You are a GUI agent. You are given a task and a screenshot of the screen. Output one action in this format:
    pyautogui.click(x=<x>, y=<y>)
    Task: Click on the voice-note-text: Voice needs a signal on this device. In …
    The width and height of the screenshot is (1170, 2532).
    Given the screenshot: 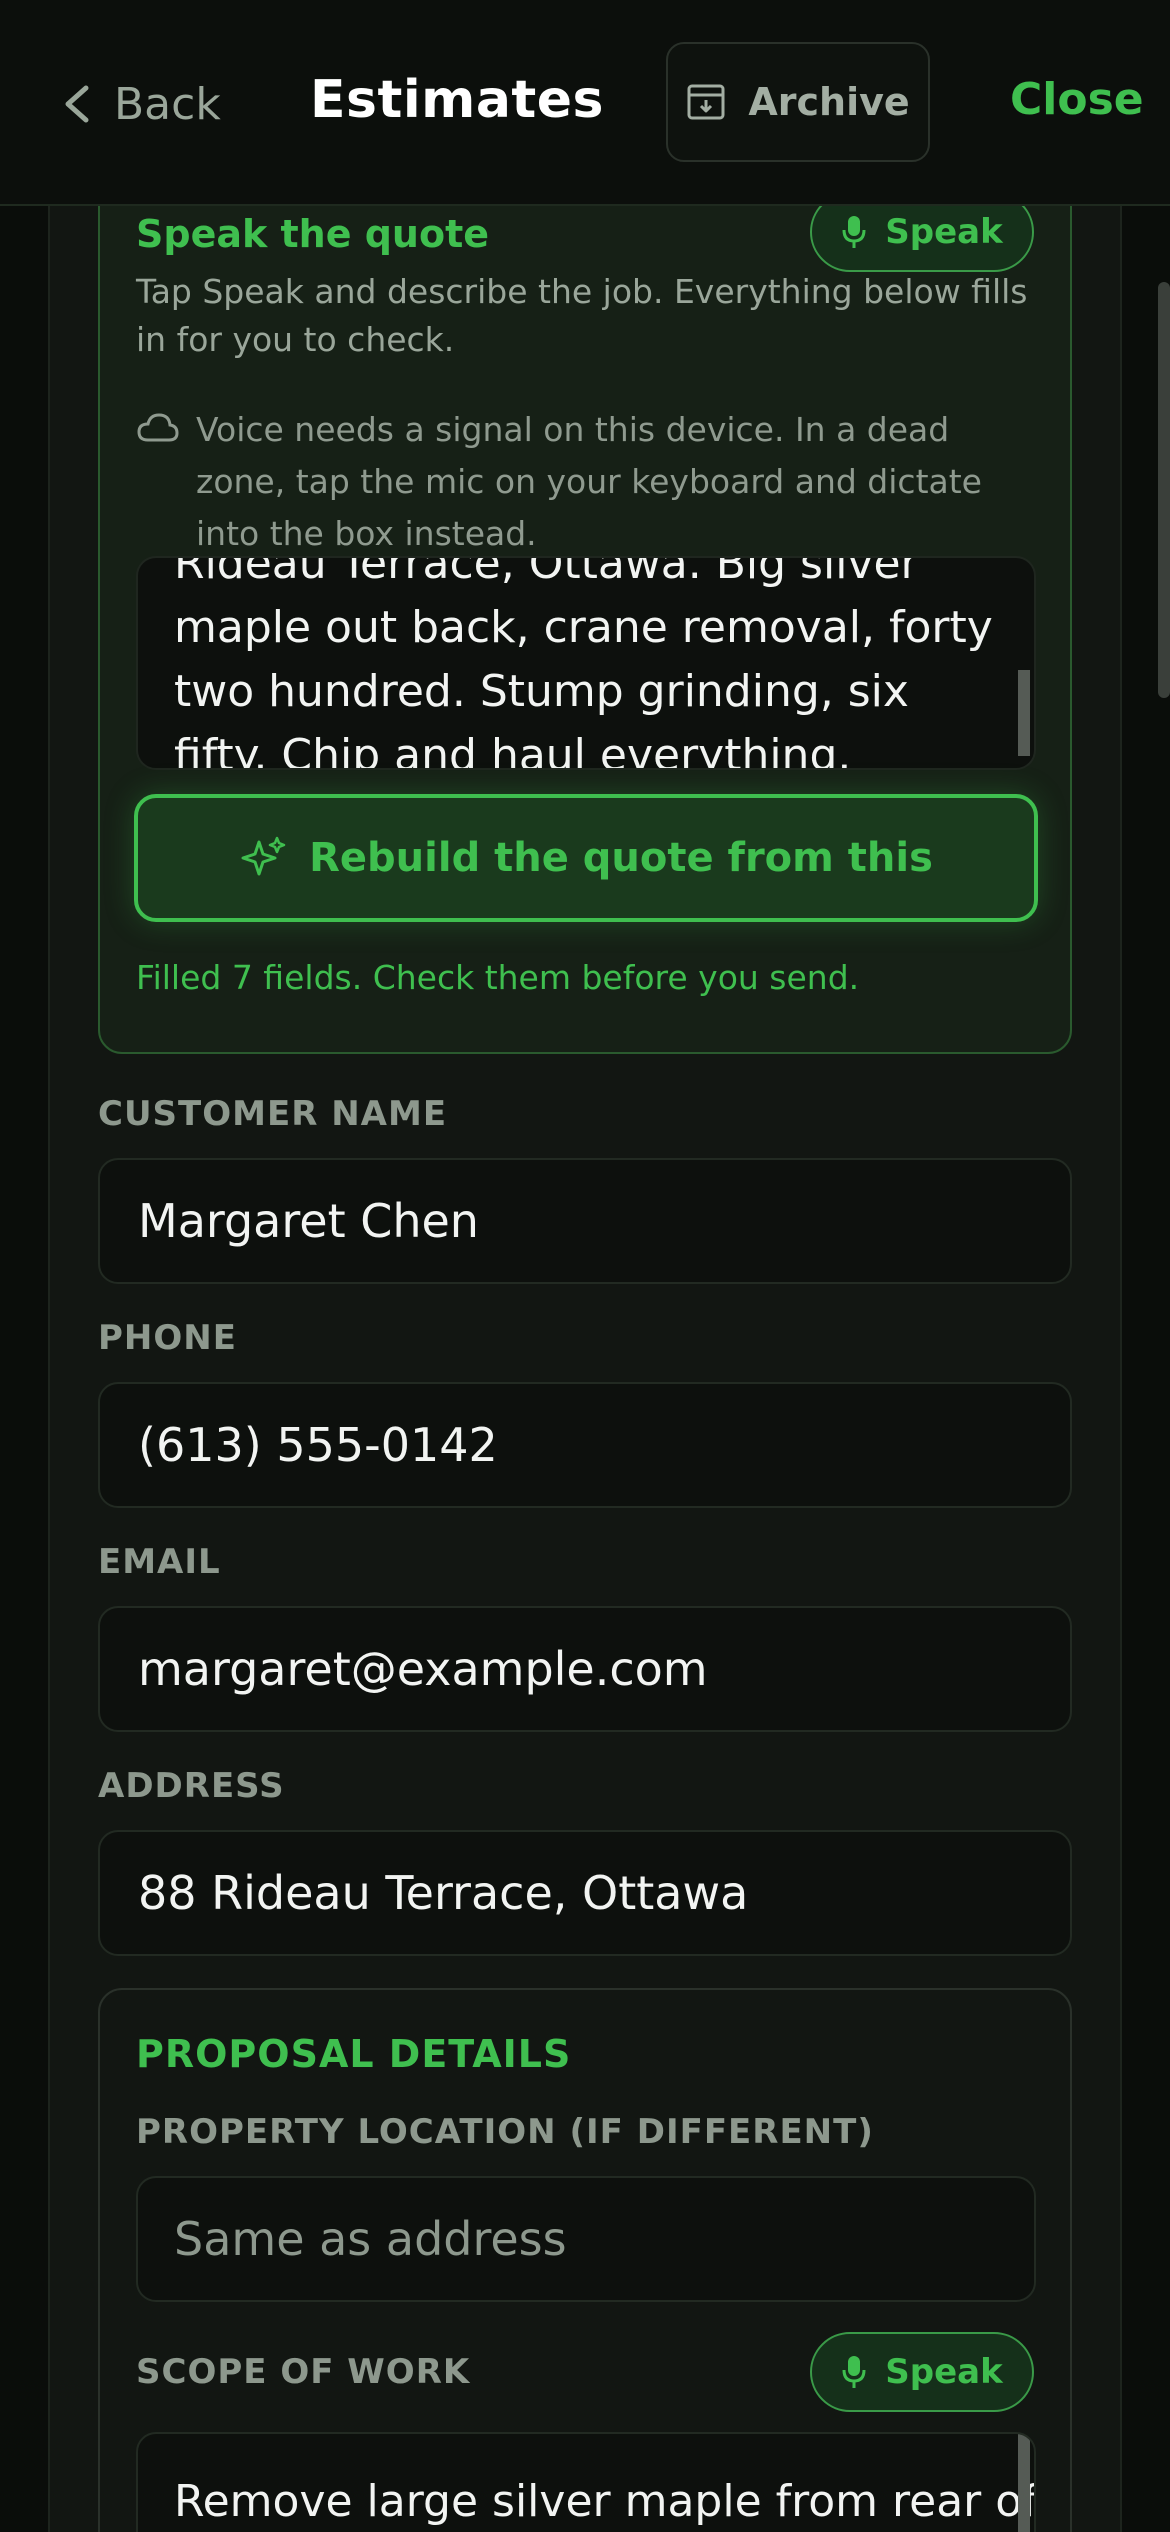 What is the action you would take?
    pyautogui.click(x=589, y=481)
    